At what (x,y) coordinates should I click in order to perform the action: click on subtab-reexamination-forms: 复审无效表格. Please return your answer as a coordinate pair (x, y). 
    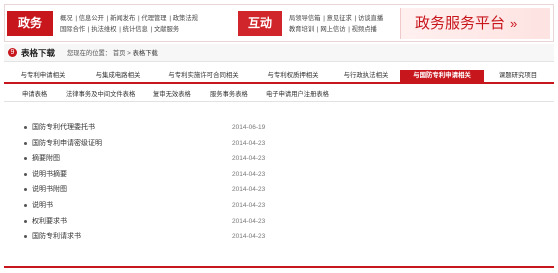
    Looking at the image, I should click on (172, 94).